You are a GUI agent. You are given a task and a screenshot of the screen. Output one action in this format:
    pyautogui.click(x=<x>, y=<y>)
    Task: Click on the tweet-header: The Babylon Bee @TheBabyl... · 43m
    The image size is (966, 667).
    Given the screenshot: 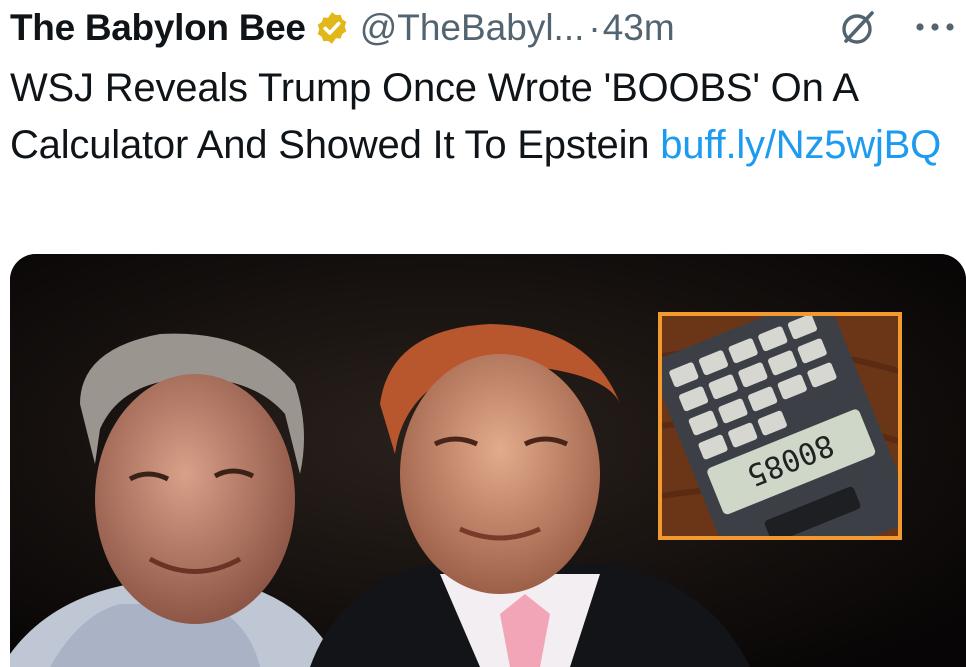 What is the action you would take?
    pyautogui.click(x=485, y=28)
    